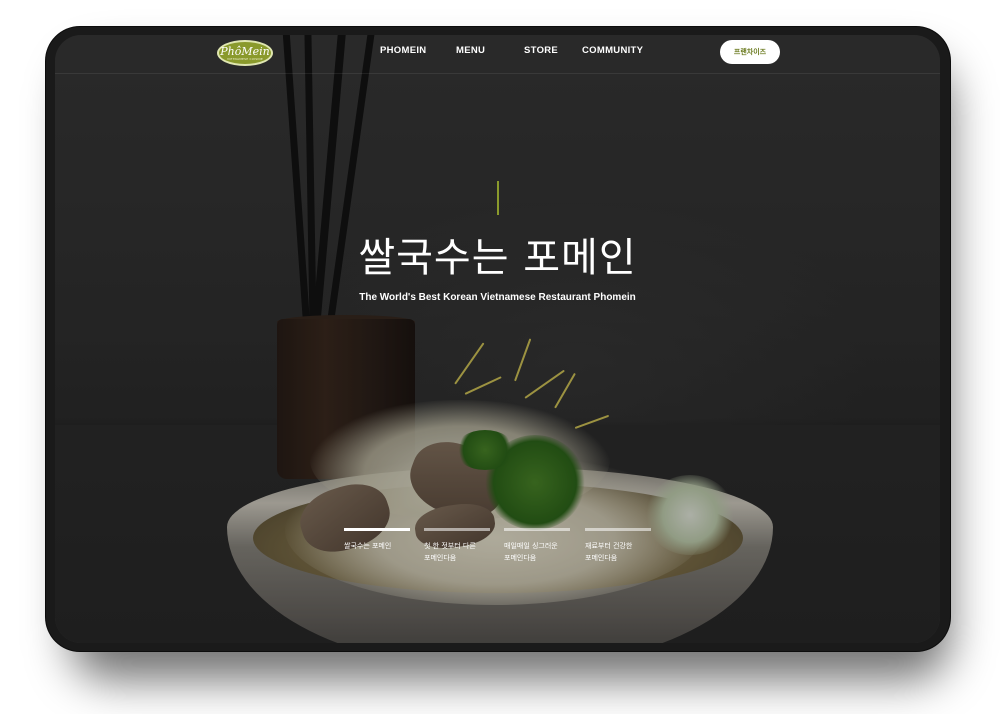  I want to click on nav-item-phomein: PHOMEIN, so click(403, 50).